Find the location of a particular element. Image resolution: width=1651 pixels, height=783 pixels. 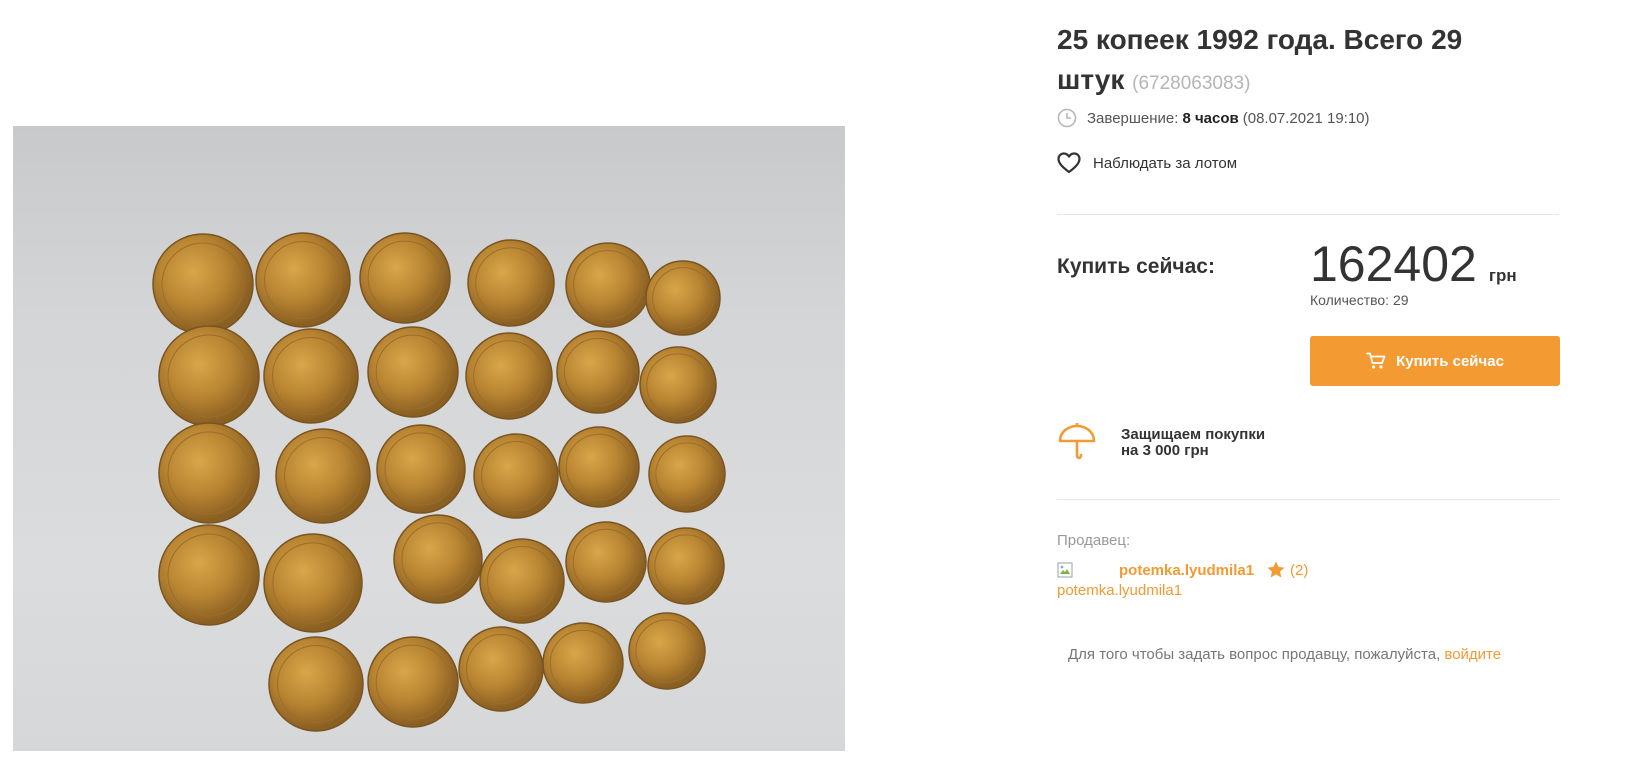

seller-rating-count: (2) is located at coordinates (1299, 570).